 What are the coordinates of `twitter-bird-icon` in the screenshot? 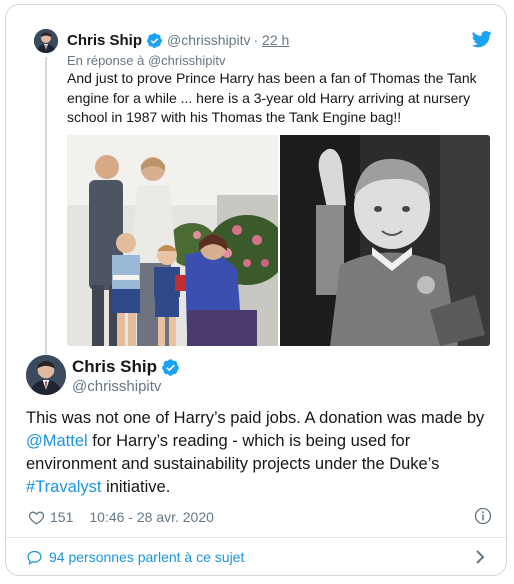 It's located at (482, 39).